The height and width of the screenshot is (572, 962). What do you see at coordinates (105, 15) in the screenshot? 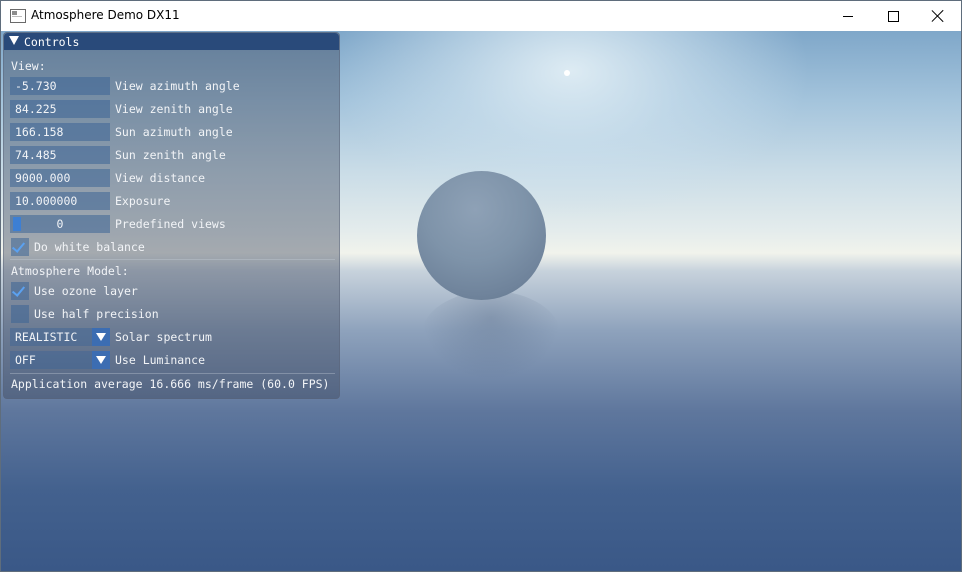
I see `window-title: Atmosphere Demo DX11` at bounding box center [105, 15].